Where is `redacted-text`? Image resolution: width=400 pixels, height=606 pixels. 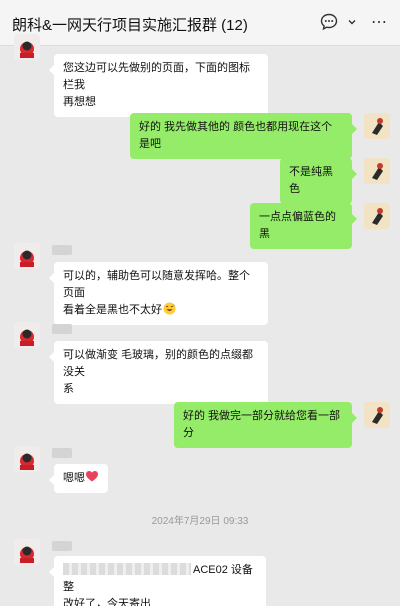 redacted-text is located at coordinates (127, 569).